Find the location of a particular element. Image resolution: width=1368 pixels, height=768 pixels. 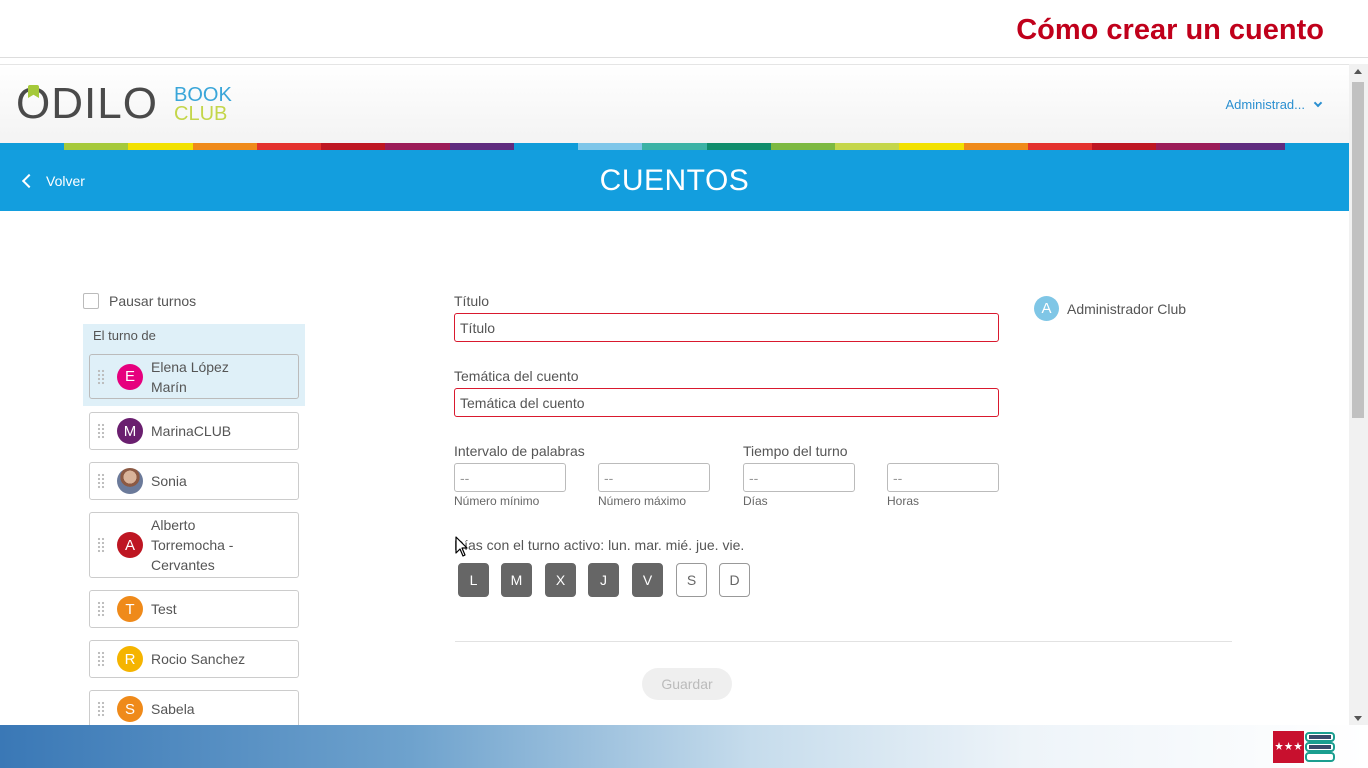

theme-placeholder: Temática del cuento is located at coordinates (522, 402).